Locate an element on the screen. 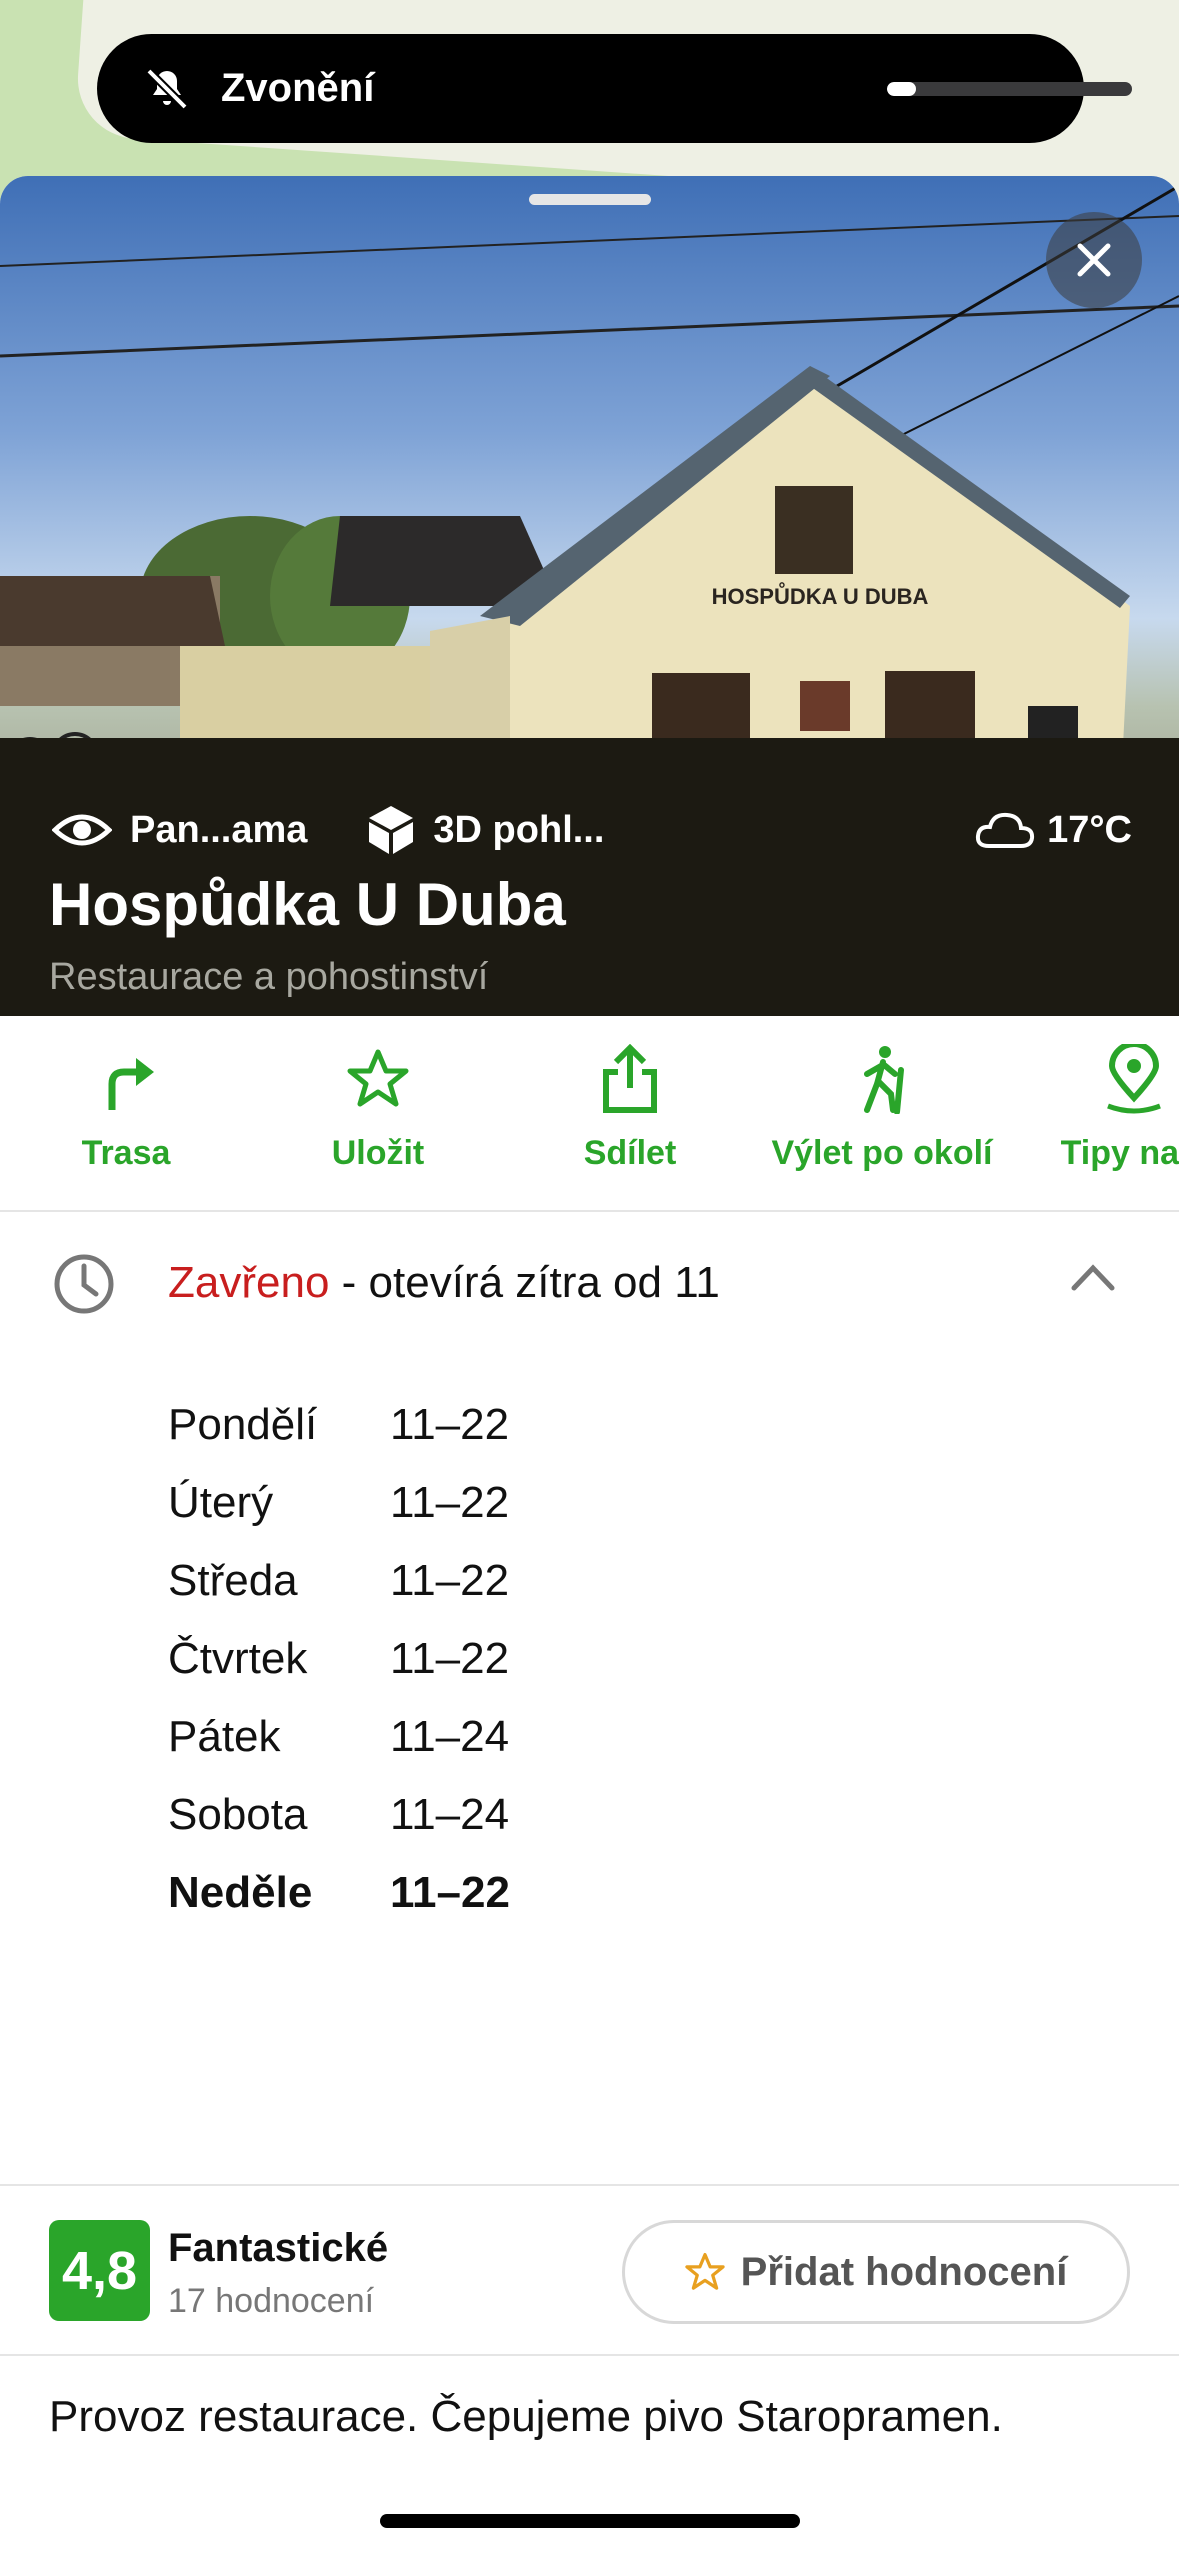 The height and width of the screenshot is (2556, 1179). tips-button: Tipy na v is located at coordinates (1093, 1113).